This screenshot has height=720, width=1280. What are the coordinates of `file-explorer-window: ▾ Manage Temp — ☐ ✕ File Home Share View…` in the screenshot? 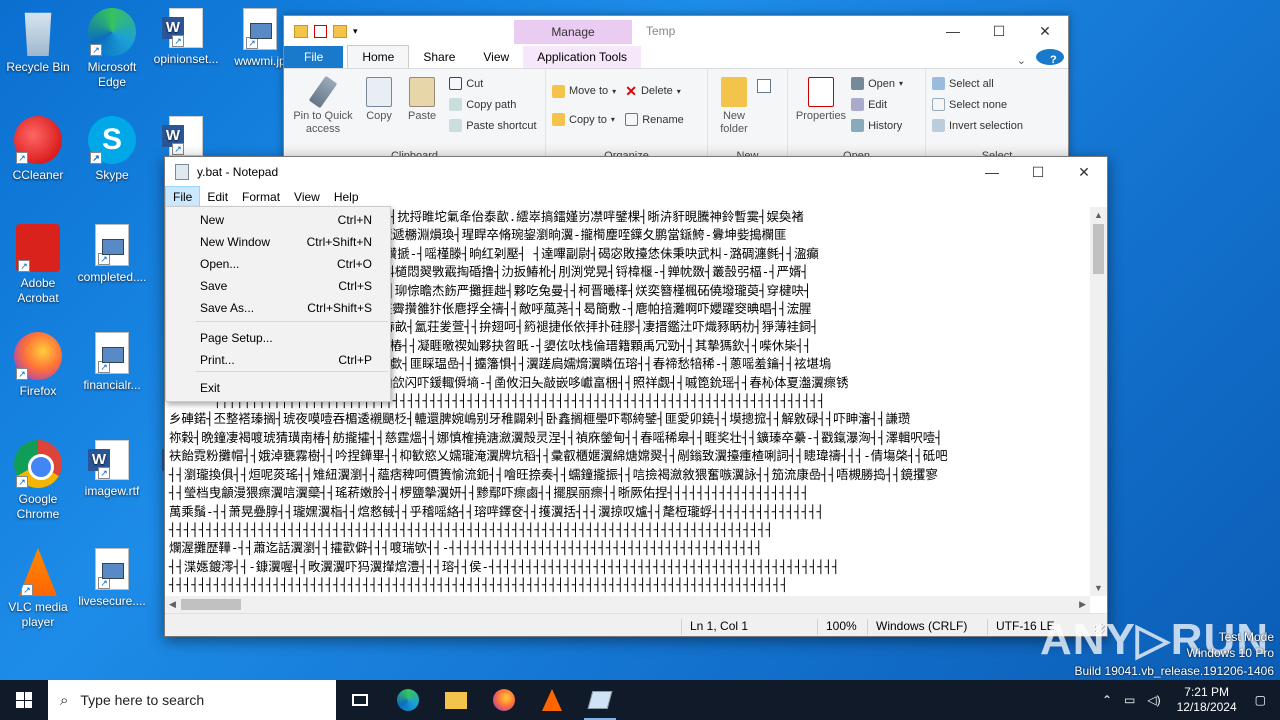 It's located at (676, 89).